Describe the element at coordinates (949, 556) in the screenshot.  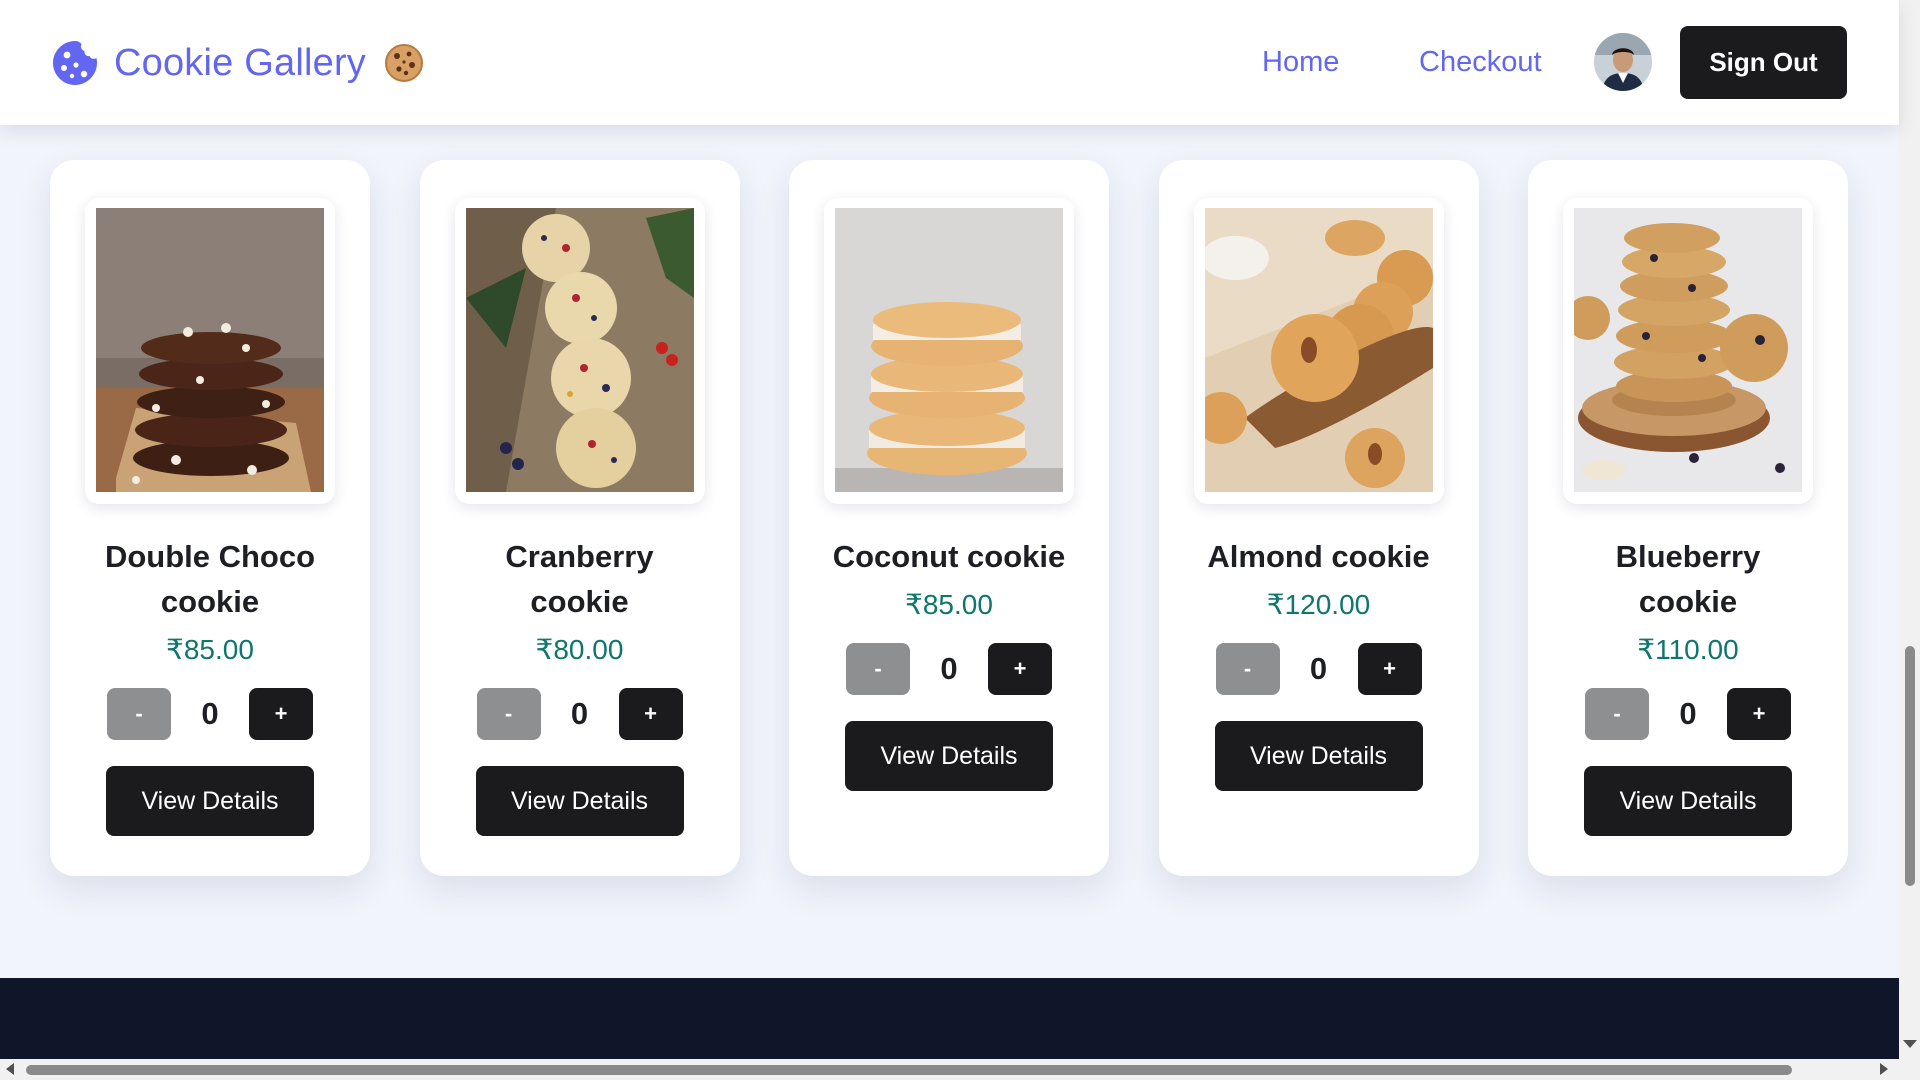
I see `product-name: Coconut cookie` at that location.